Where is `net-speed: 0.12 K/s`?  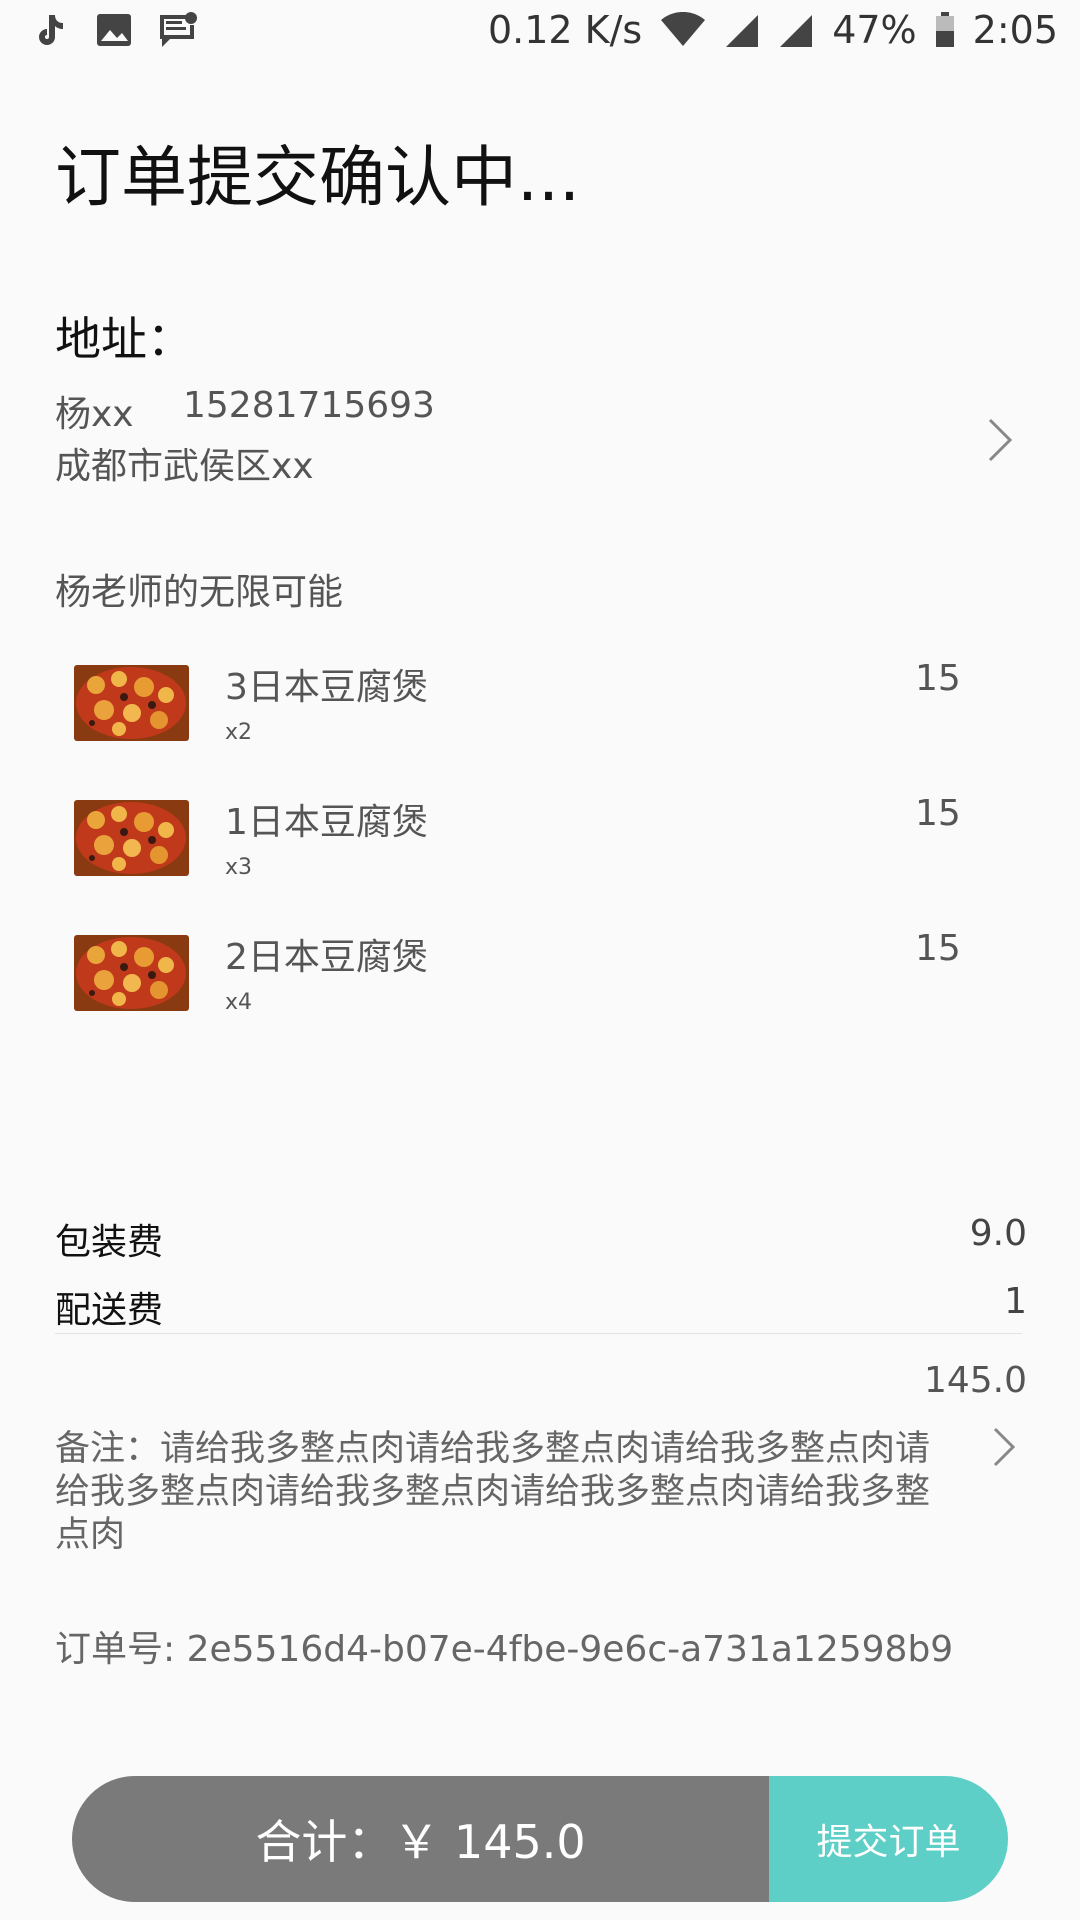
net-speed: 0.12 K/s is located at coordinates (565, 30).